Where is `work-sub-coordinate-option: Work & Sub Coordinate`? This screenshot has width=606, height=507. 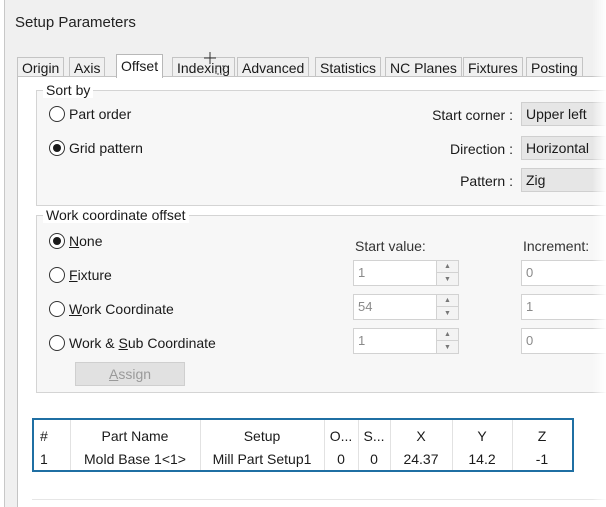
work-sub-coordinate-option: Work & Sub Coordinate is located at coordinates (132, 343).